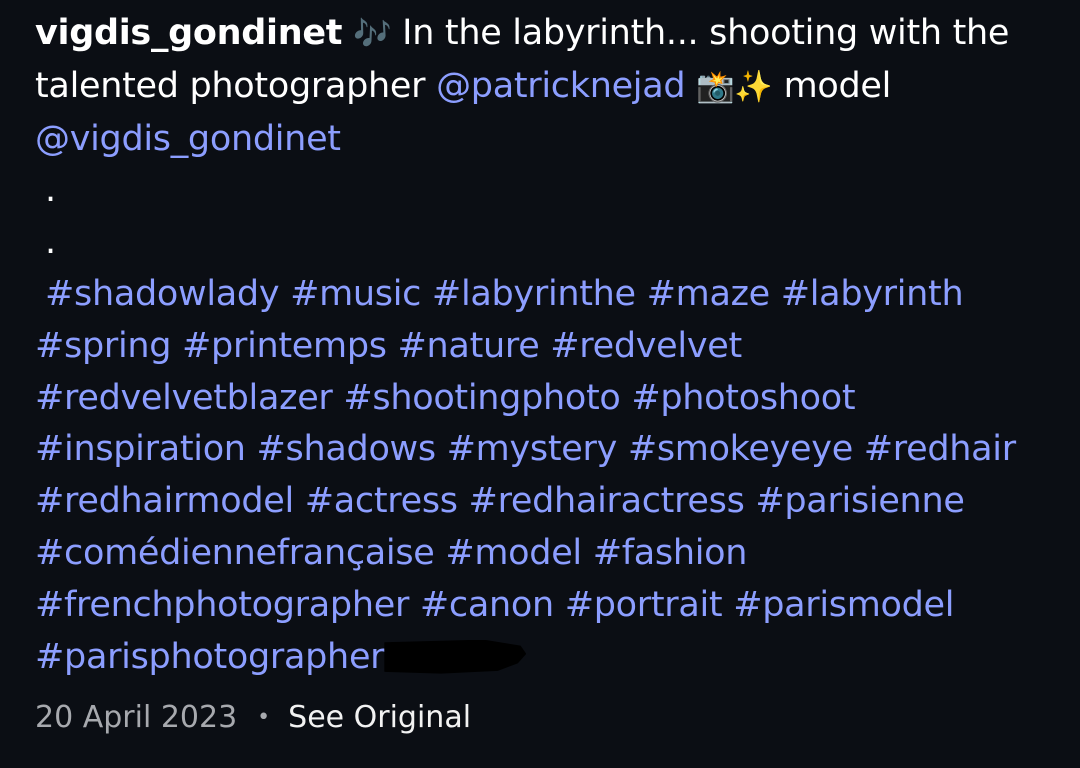 Image resolution: width=1080 pixels, height=768 pixels. I want to click on caption-text: talented photographer, so click(230, 85).